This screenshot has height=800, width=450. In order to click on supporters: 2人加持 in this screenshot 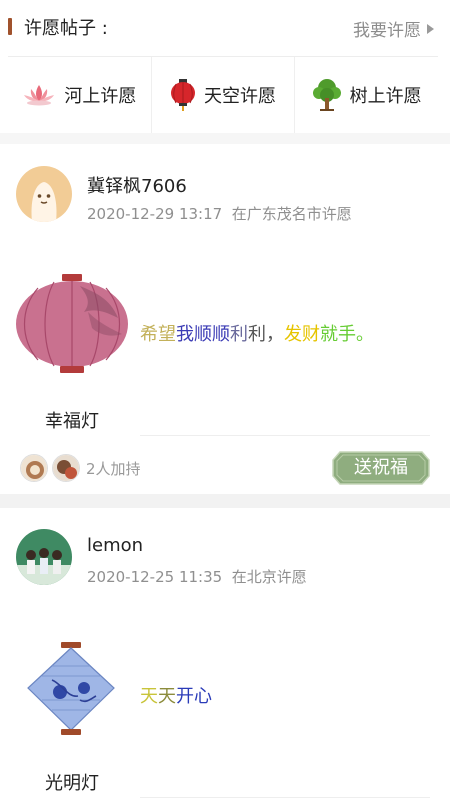, I will do `click(80, 468)`.